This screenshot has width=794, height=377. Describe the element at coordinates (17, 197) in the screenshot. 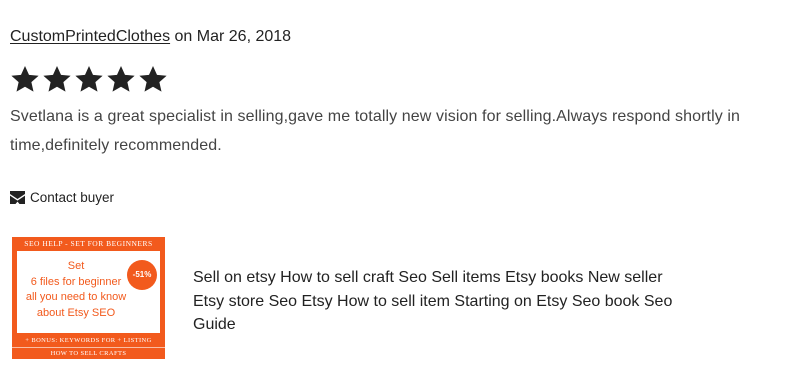

I see `envelope-icon` at that location.